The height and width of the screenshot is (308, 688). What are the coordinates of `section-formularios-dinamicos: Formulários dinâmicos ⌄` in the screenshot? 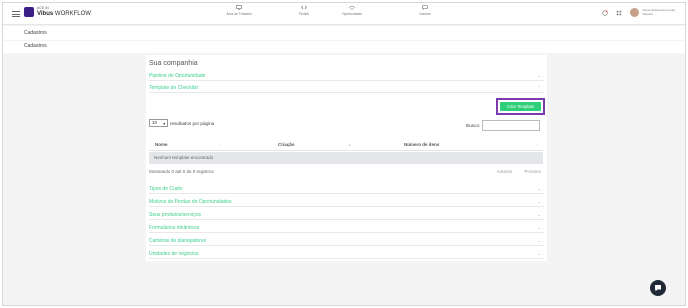 It's located at (346, 228).